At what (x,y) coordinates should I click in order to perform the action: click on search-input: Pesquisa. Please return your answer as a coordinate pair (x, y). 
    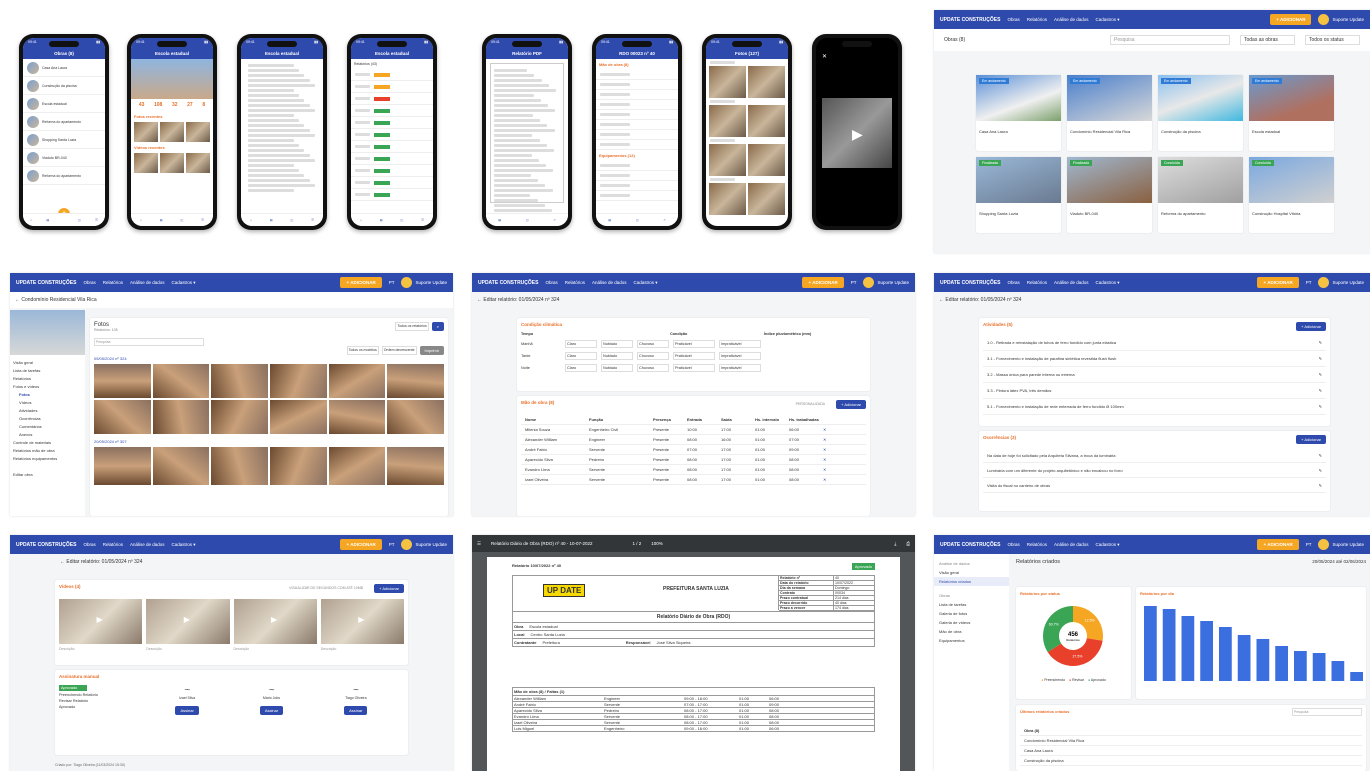
    Looking at the image, I should click on (1327, 712).